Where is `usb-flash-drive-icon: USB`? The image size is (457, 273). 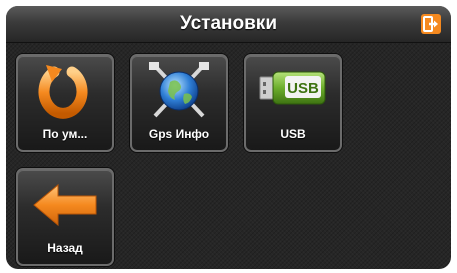 usb-flash-drive-icon: USB is located at coordinates (293, 91).